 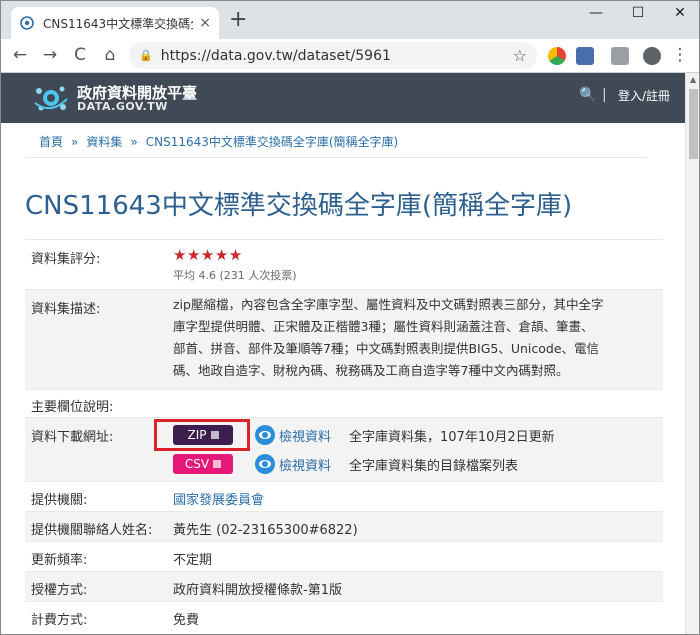 What do you see at coordinates (20, 55) in the screenshot?
I see `back-button: ←` at bounding box center [20, 55].